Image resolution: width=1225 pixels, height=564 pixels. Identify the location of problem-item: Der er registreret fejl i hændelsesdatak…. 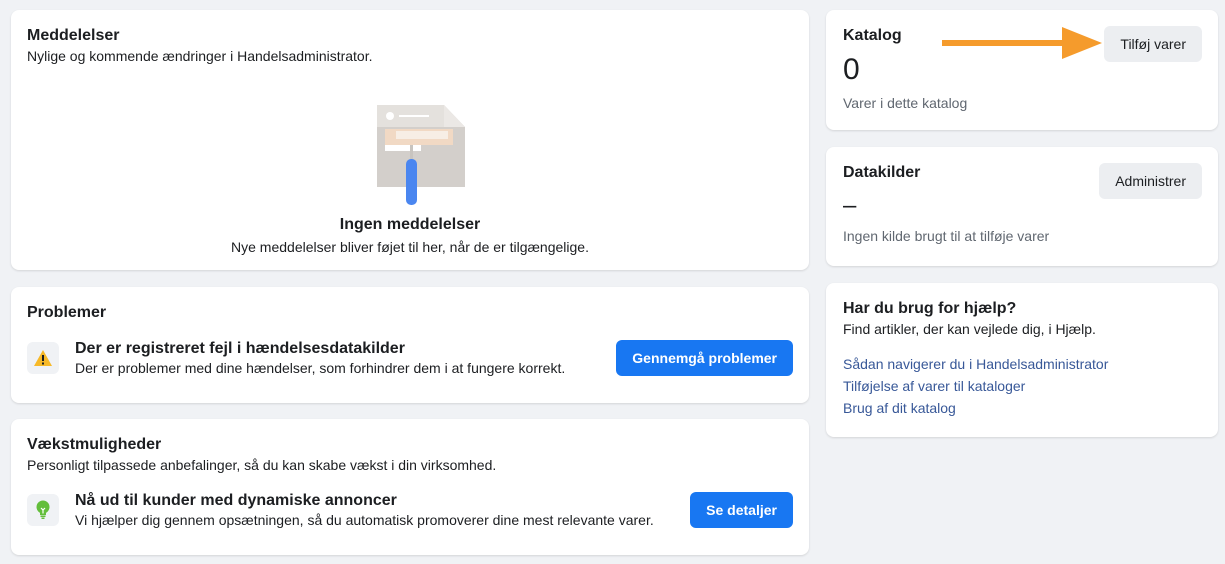
(410, 358).